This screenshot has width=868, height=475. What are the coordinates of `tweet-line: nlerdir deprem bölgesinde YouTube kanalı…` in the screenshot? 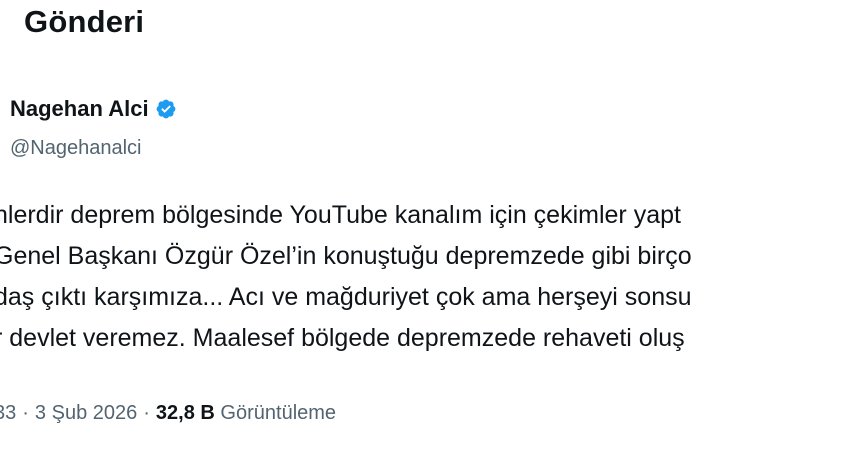 It's located at (340, 215).